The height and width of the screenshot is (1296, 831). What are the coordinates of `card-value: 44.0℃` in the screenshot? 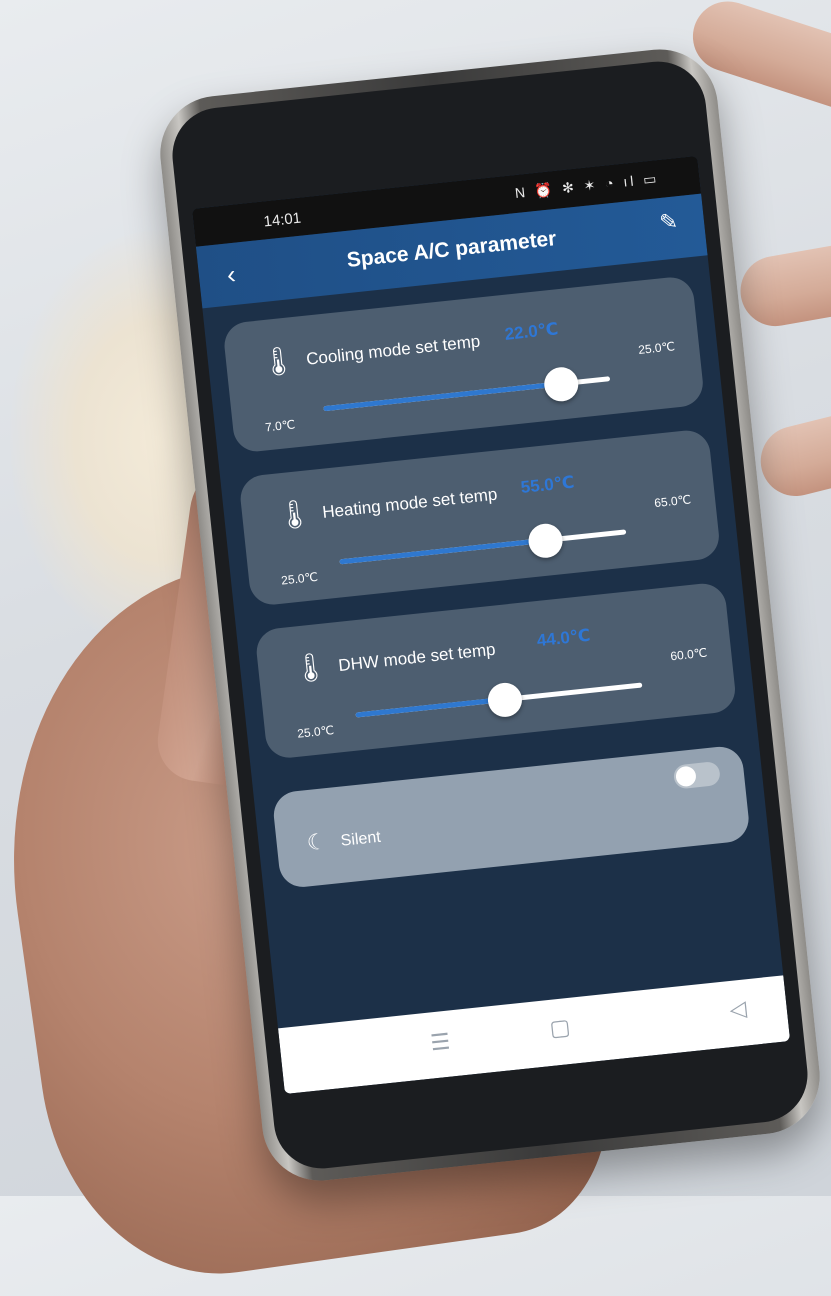 It's located at (563, 638).